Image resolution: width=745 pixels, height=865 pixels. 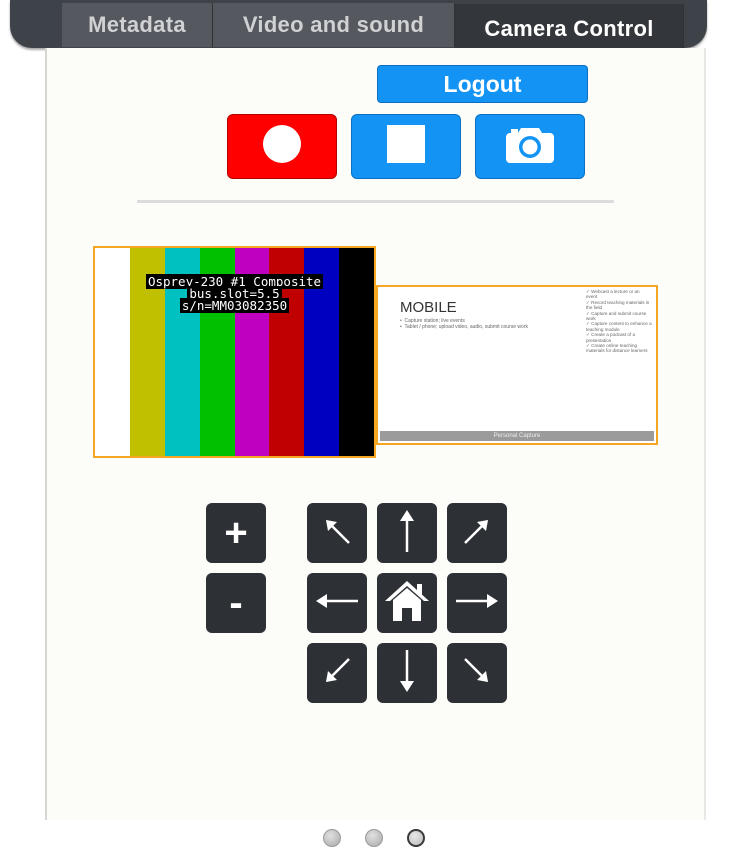 I want to click on pan-down-left-button, so click(x=337, y=673).